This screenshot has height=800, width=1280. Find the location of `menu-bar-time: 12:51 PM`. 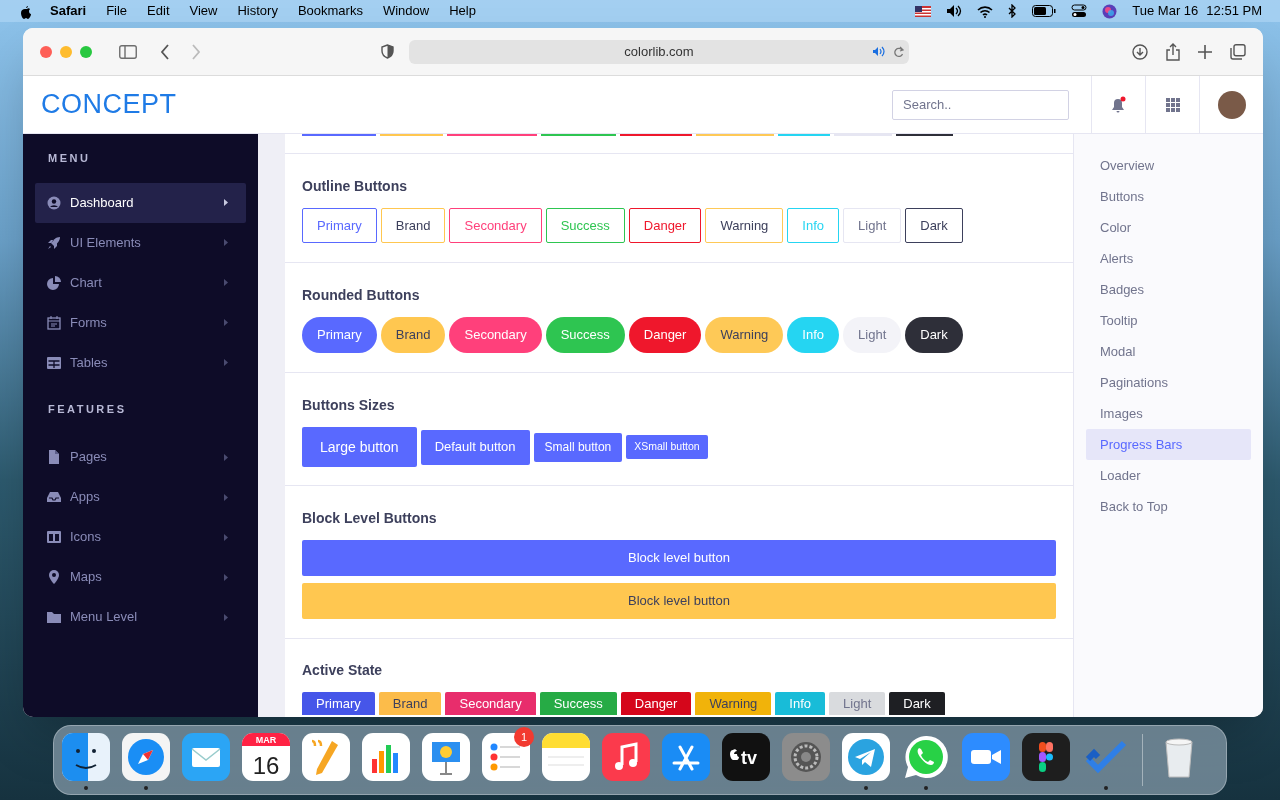

menu-bar-time: 12:51 PM is located at coordinates (1234, 11).